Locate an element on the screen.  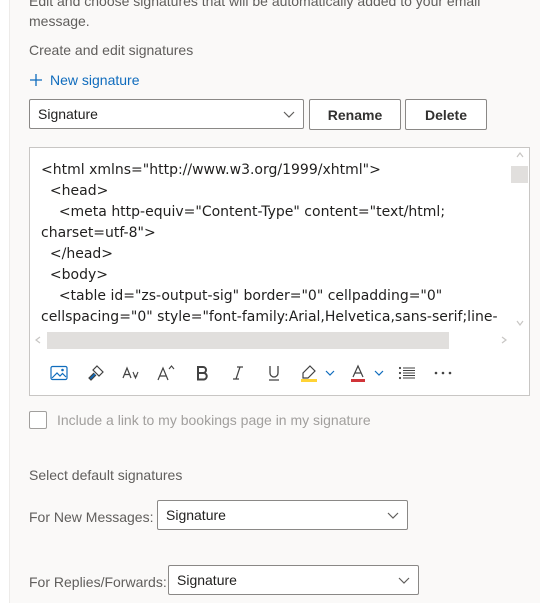
font-color-button is located at coordinates (358, 373).